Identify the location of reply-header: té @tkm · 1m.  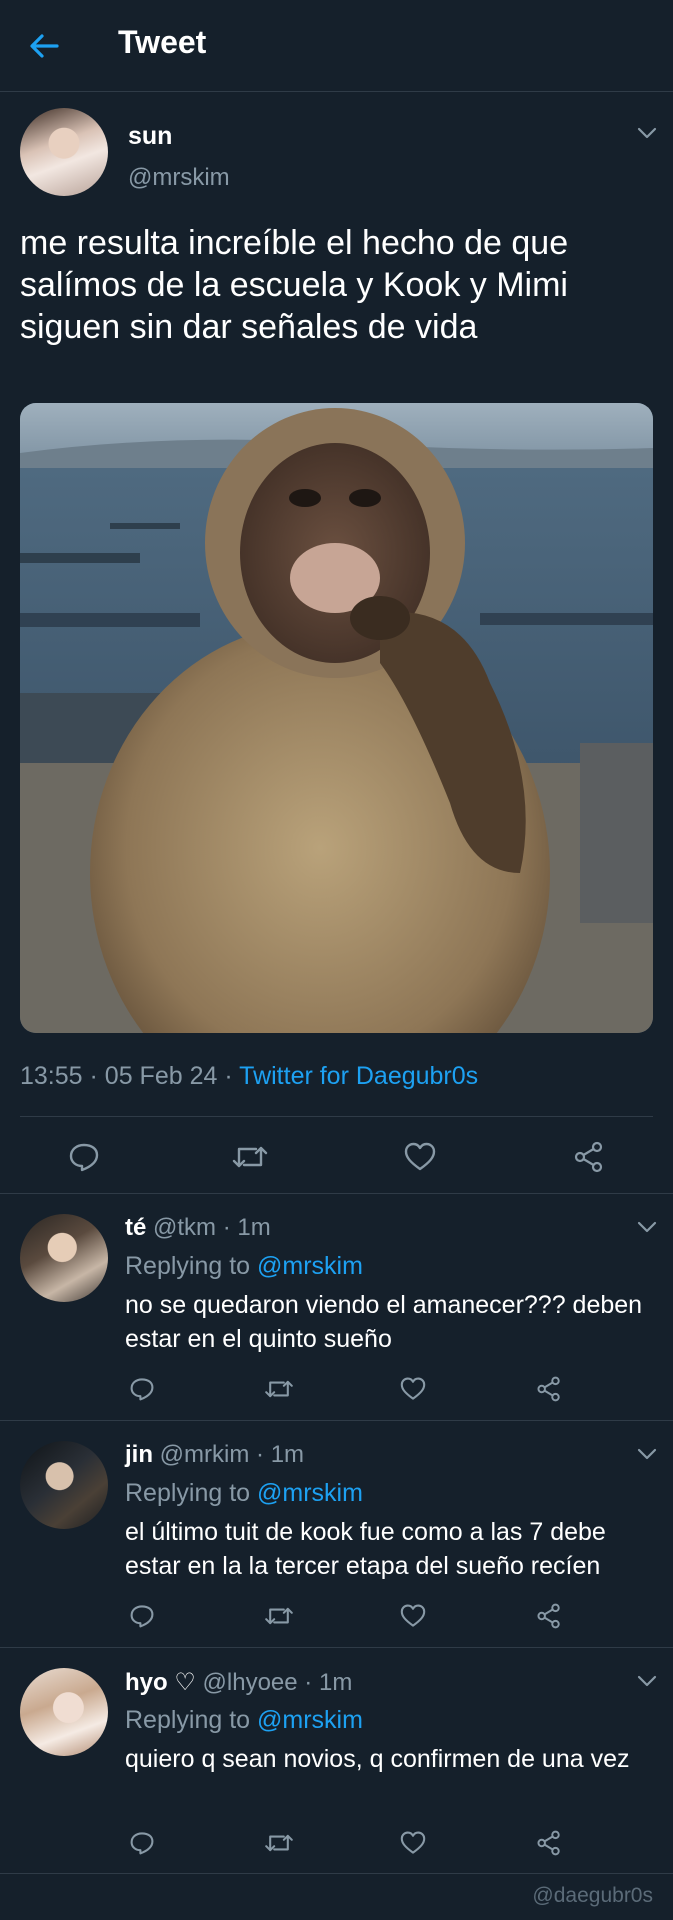
(198, 1228).